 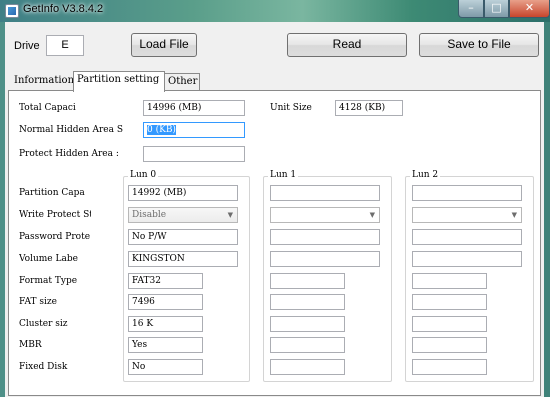 What do you see at coordinates (449, 324) in the screenshot?
I see `lun2-cluster-size` at bounding box center [449, 324].